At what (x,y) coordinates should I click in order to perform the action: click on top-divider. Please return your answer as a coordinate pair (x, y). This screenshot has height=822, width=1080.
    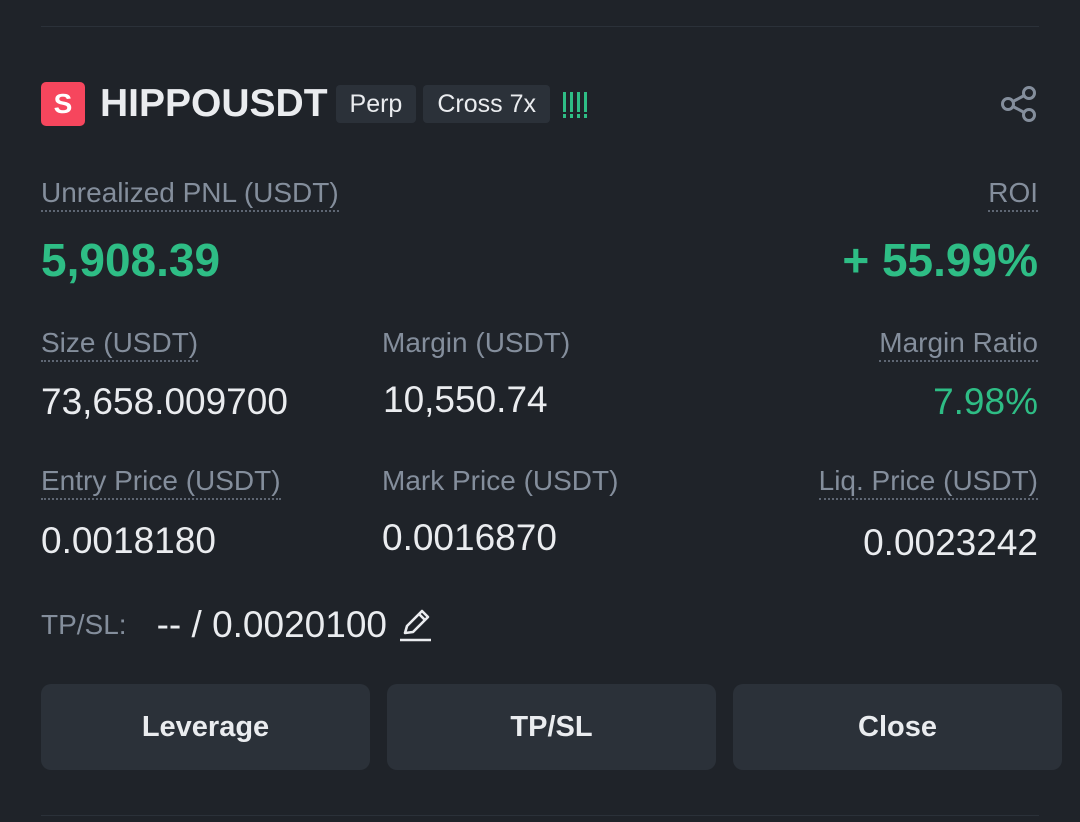
    Looking at the image, I should click on (540, 26).